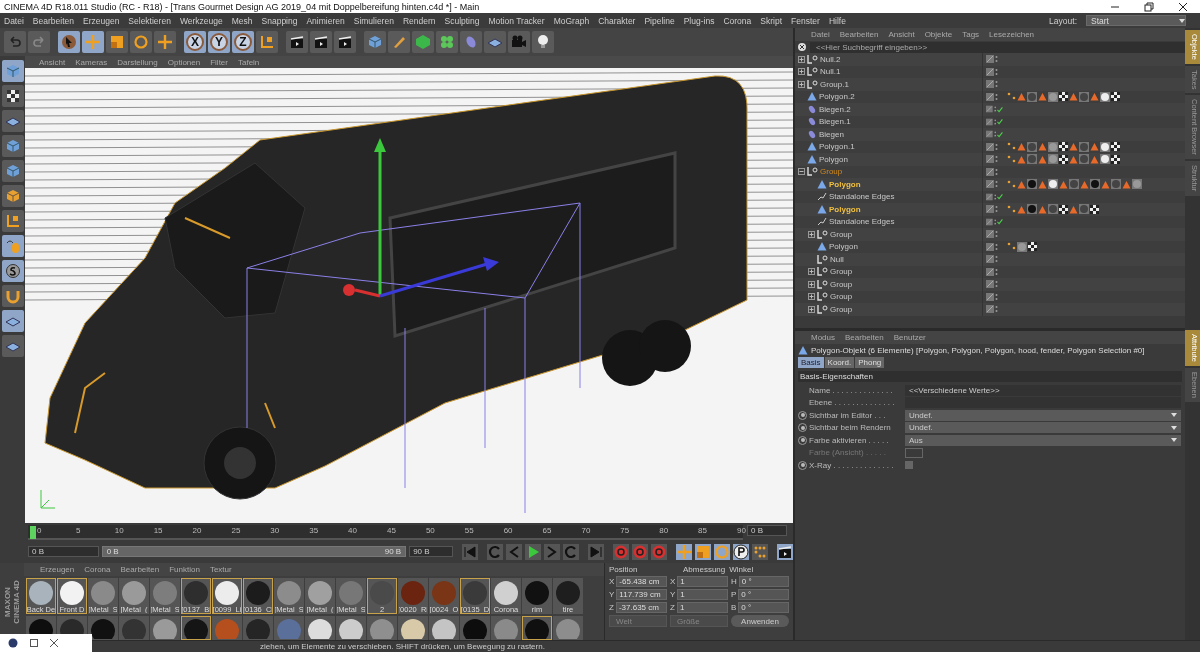 This screenshot has width=1200, height=652. I want to click on viewport-menu-item: Ansicht, so click(52, 62).